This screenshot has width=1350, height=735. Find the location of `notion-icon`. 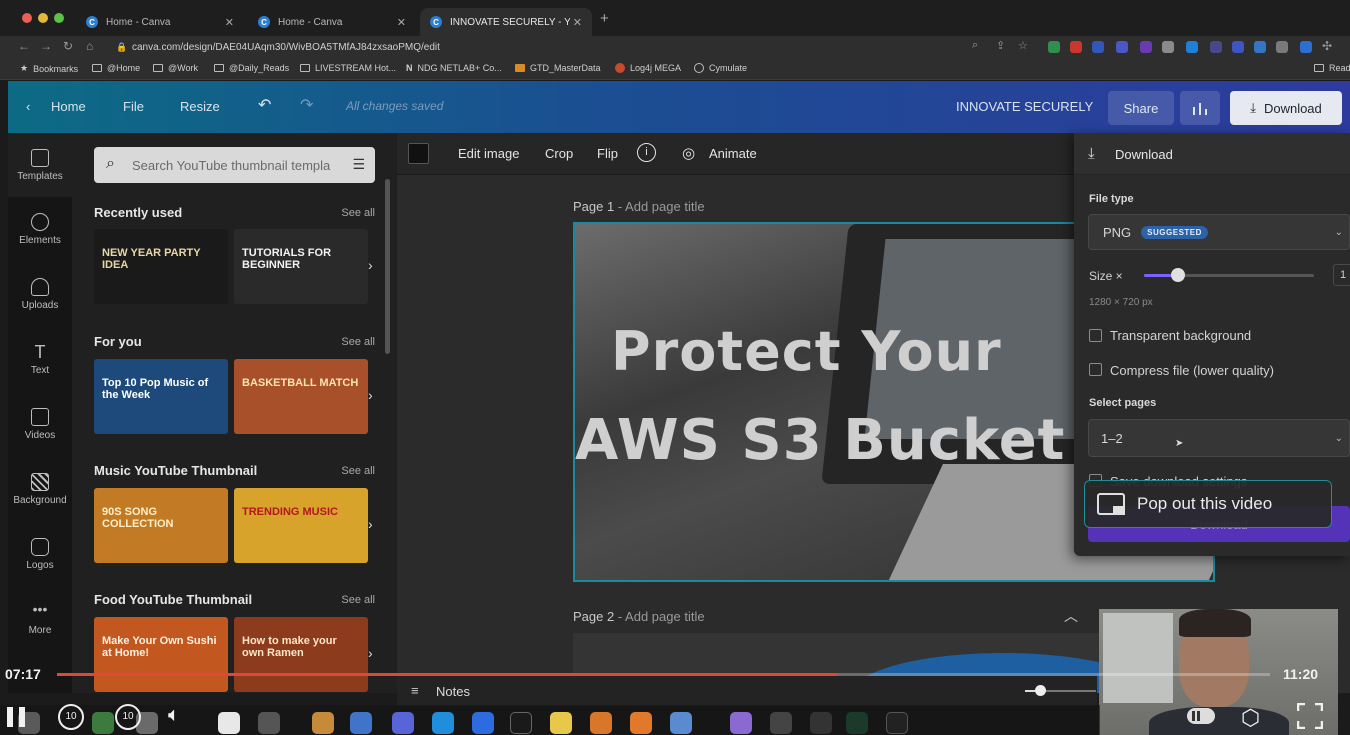

notion-icon is located at coordinates (229, 723).